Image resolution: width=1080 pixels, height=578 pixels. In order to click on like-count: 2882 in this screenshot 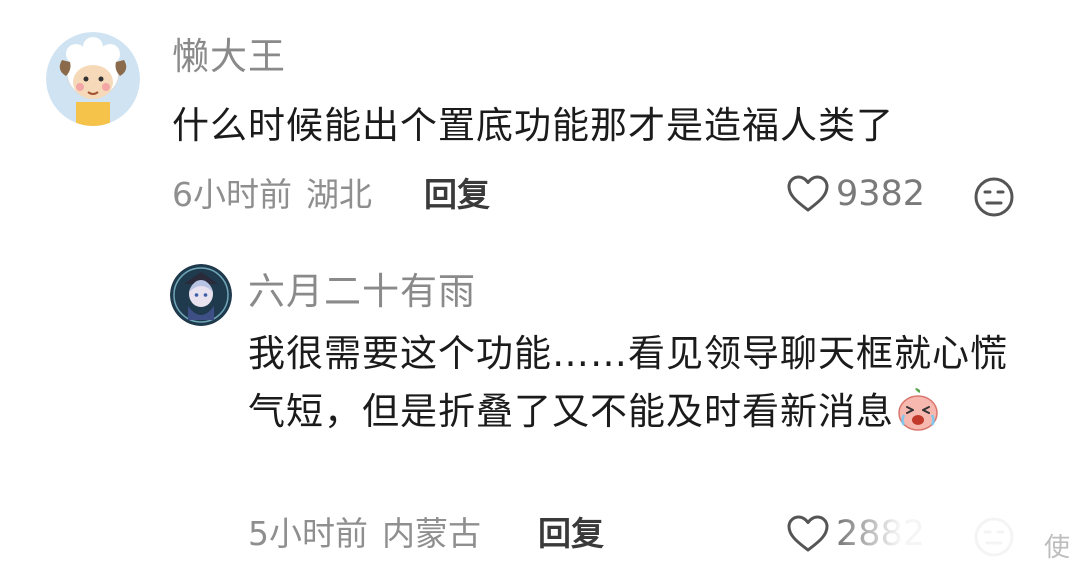, I will do `click(881, 533)`.